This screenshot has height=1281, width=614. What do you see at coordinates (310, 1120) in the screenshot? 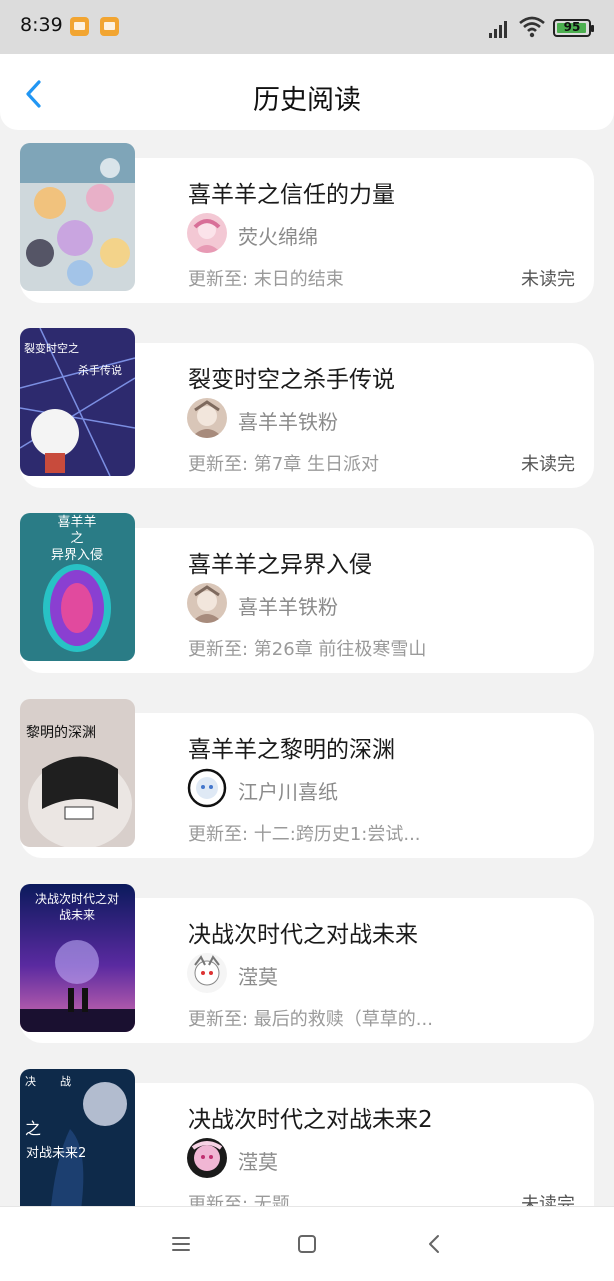
I see `book-title: 决战次时代之对战未来2` at bounding box center [310, 1120].